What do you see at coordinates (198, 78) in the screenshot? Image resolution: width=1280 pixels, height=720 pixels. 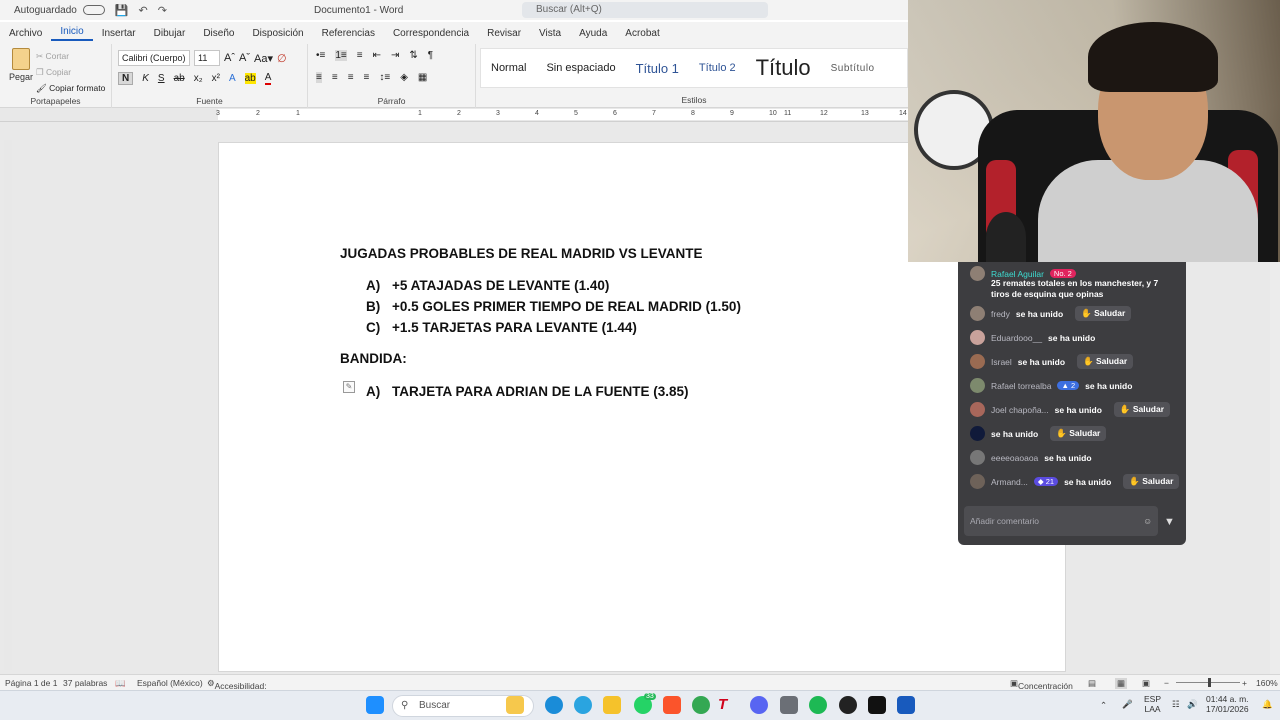 I see `subscript-icon: x₂` at bounding box center [198, 78].